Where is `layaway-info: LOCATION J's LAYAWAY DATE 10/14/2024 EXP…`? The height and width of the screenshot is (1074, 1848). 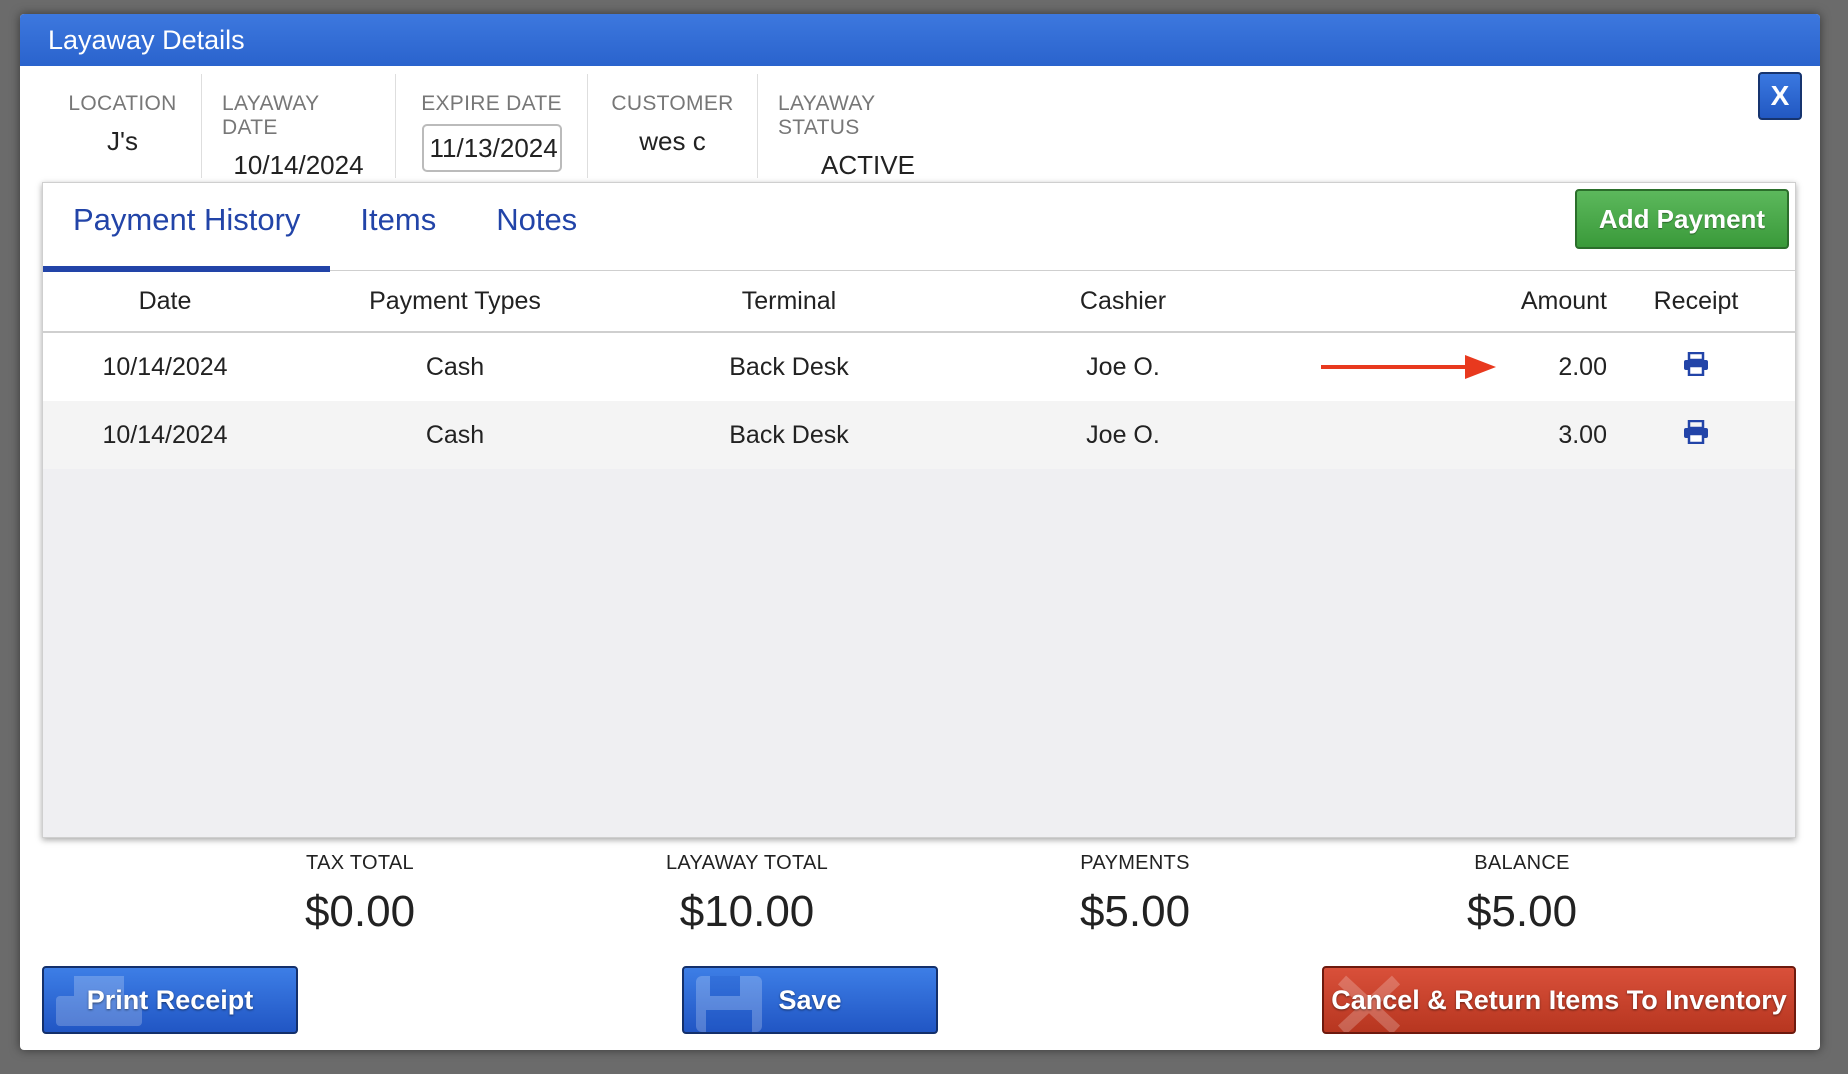 layaway-info: LOCATION J's LAYAWAY DATE 10/14/2024 EXP… is located at coordinates (511, 132).